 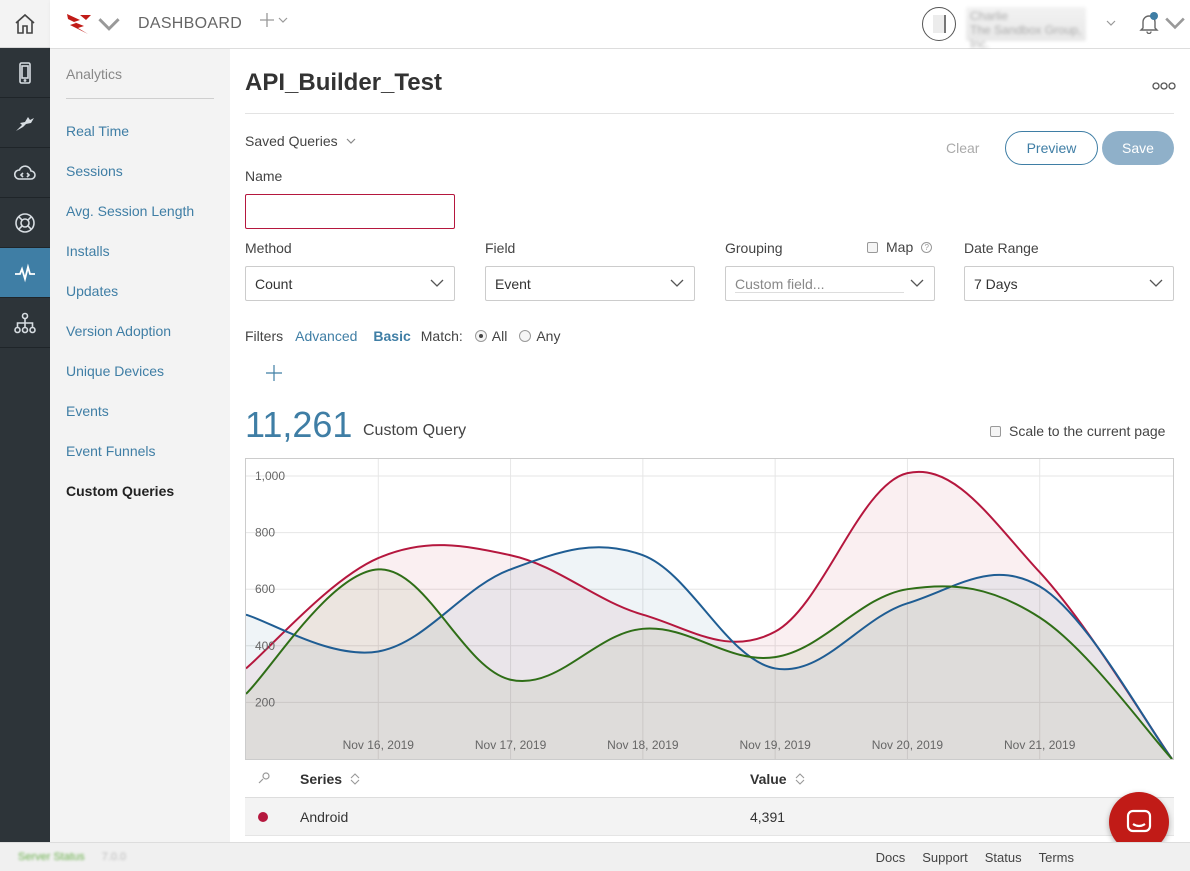 What do you see at coordinates (1026, 29) in the screenshot?
I see `user-info: Charlie The Sandbox Group, Inc.` at bounding box center [1026, 29].